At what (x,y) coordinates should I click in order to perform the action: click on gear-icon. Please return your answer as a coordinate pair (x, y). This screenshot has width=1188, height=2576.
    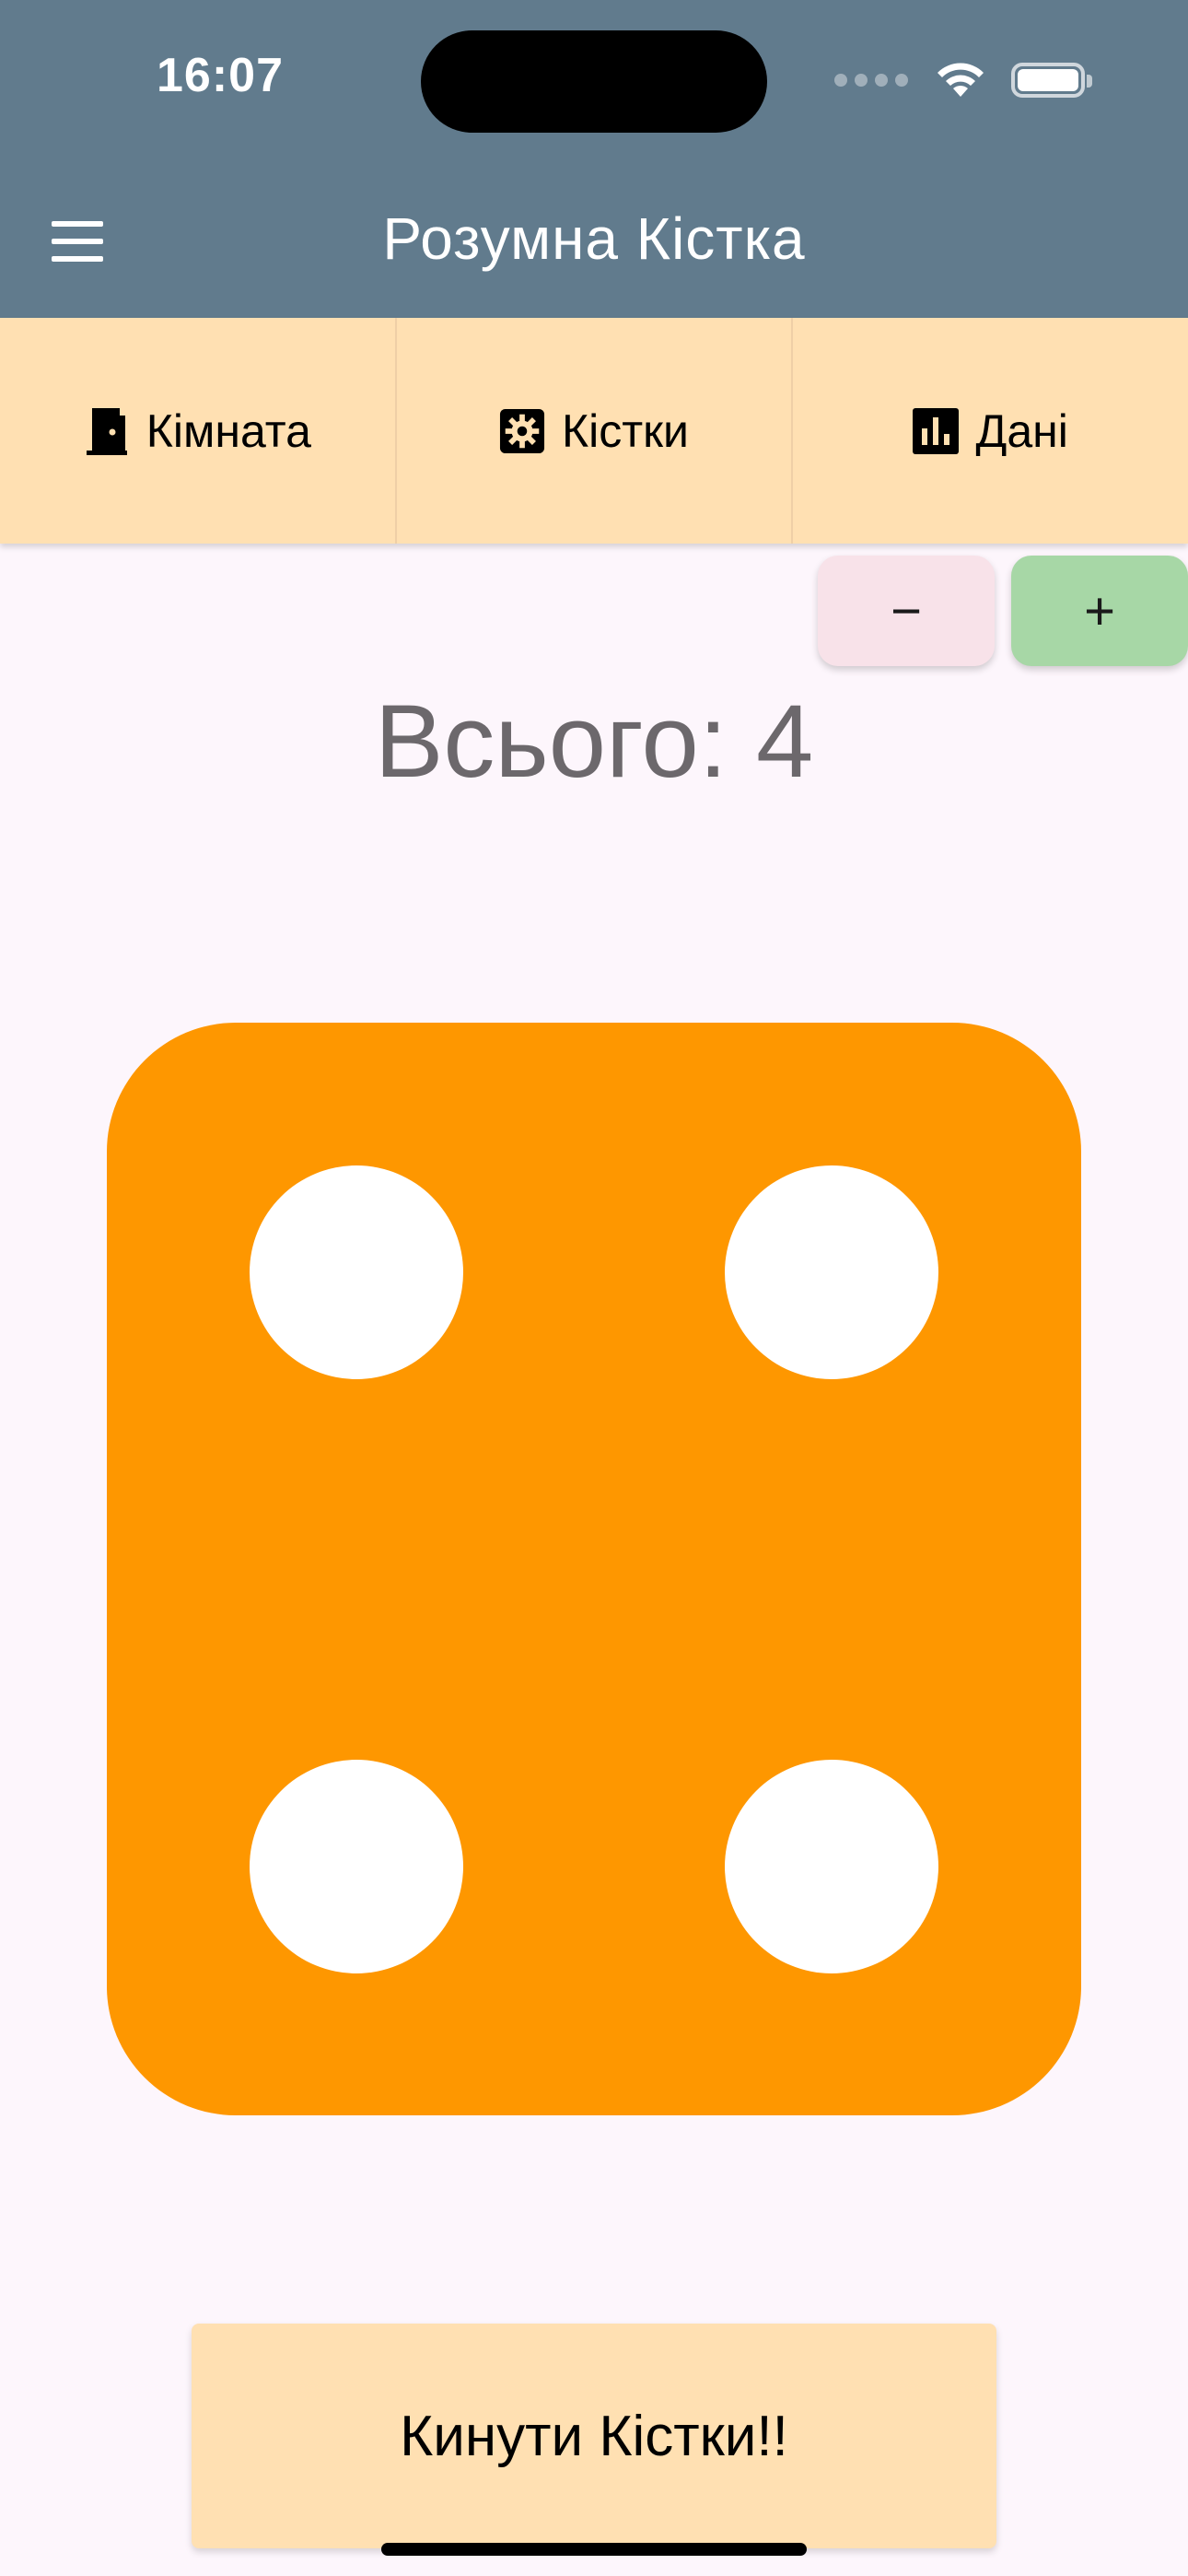
    Looking at the image, I should click on (522, 431).